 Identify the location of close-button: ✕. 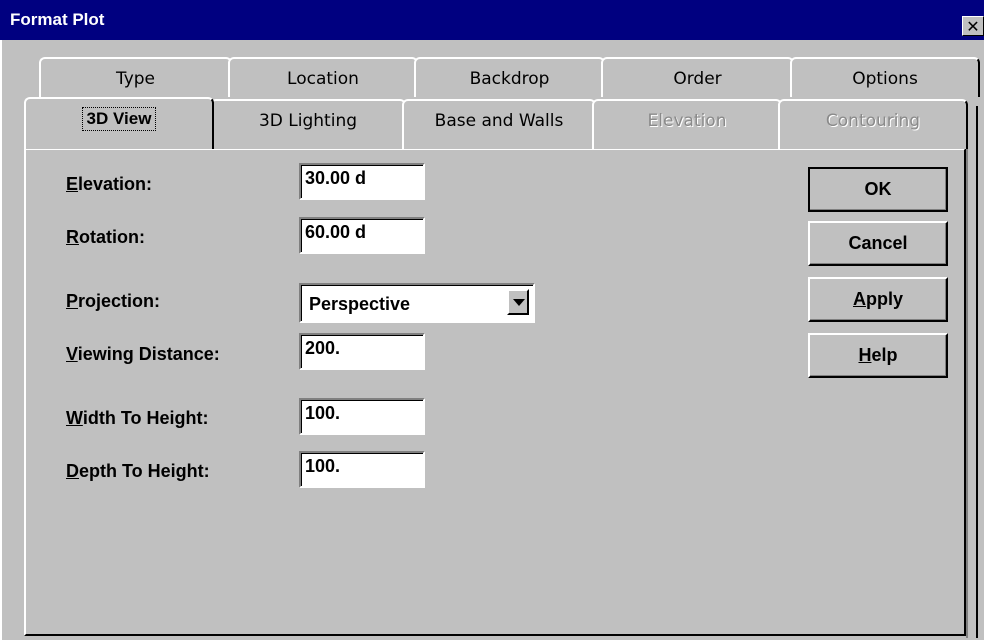
(973, 26).